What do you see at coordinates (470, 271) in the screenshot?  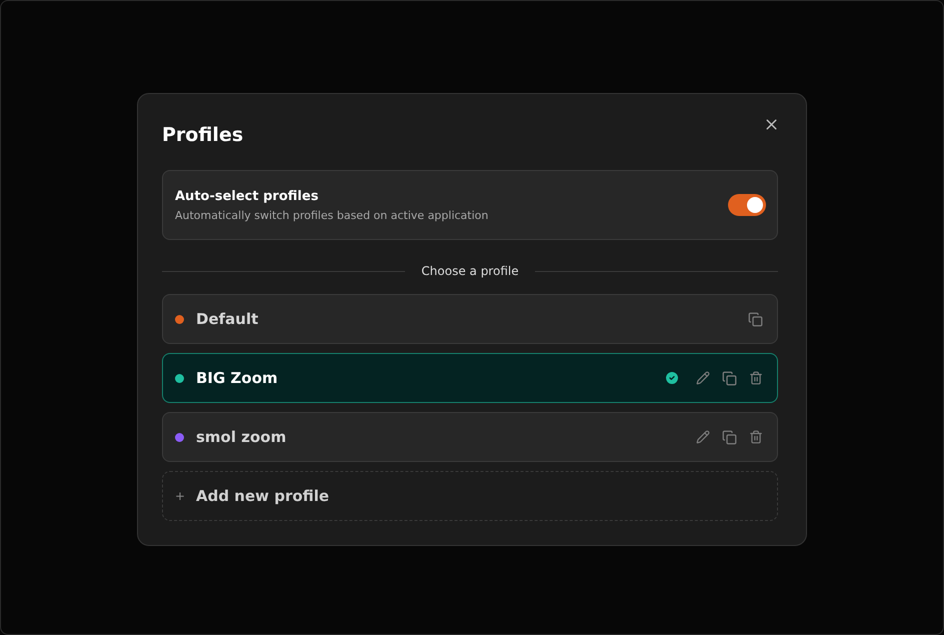 I see `divider-label: Choose a profile` at bounding box center [470, 271].